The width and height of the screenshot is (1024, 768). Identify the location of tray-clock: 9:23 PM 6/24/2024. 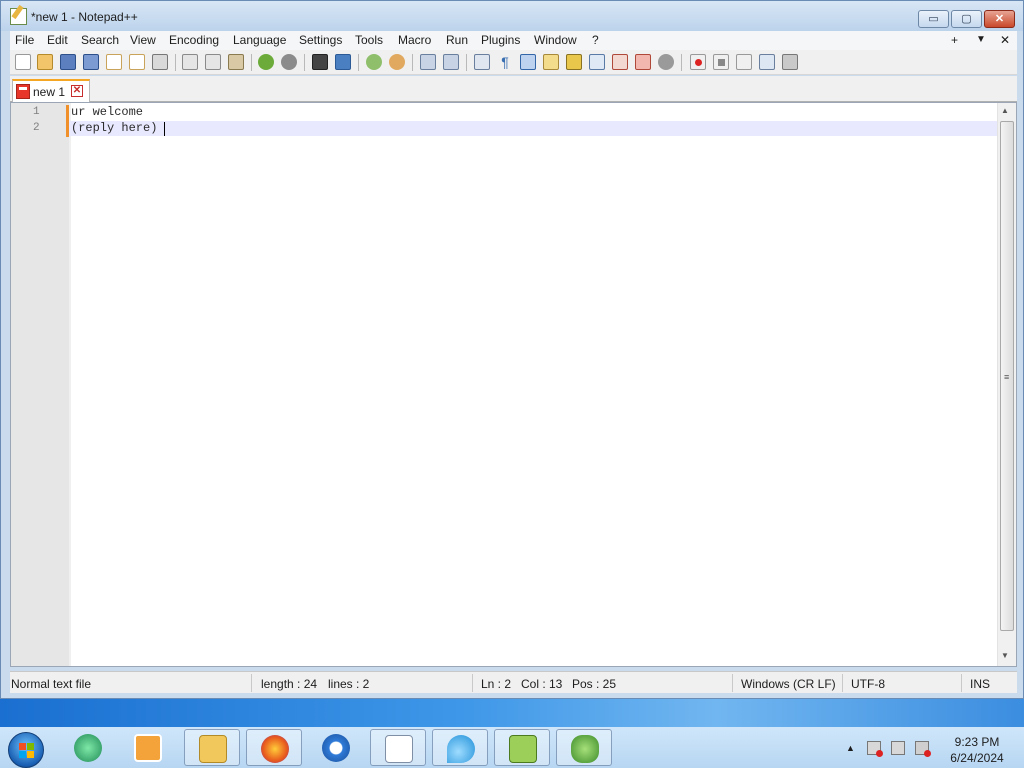
(977, 750).